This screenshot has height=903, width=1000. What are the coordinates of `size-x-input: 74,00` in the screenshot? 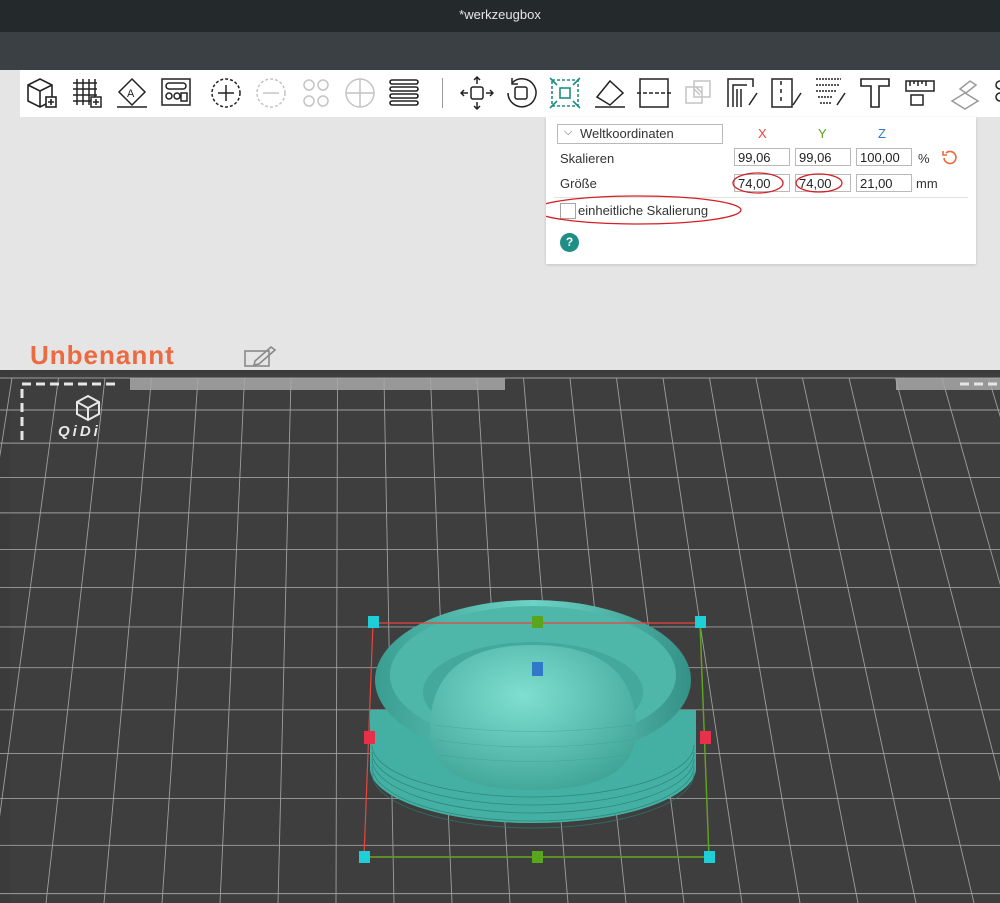 It's located at (762, 183).